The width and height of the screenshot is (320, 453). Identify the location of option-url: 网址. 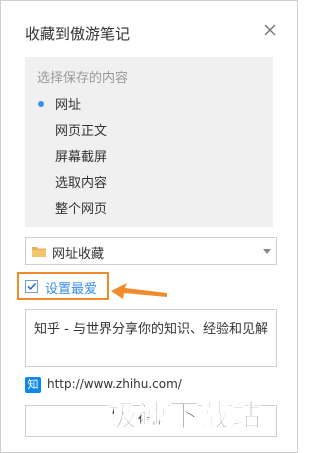
(68, 103).